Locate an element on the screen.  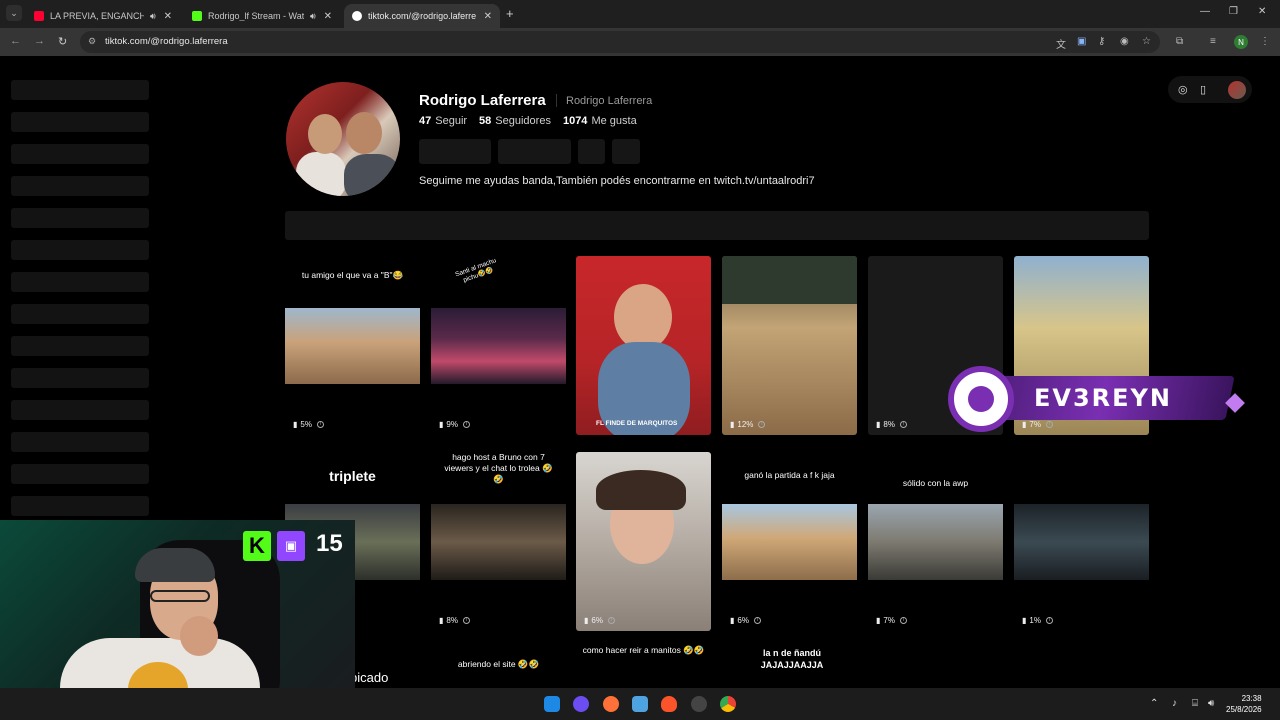
cast-icon: ▣ is located at coordinates (1081, 41).